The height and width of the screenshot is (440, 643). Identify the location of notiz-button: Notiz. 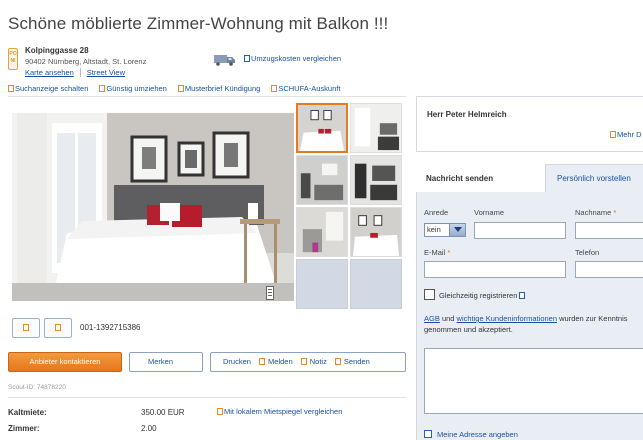
(313, 362).